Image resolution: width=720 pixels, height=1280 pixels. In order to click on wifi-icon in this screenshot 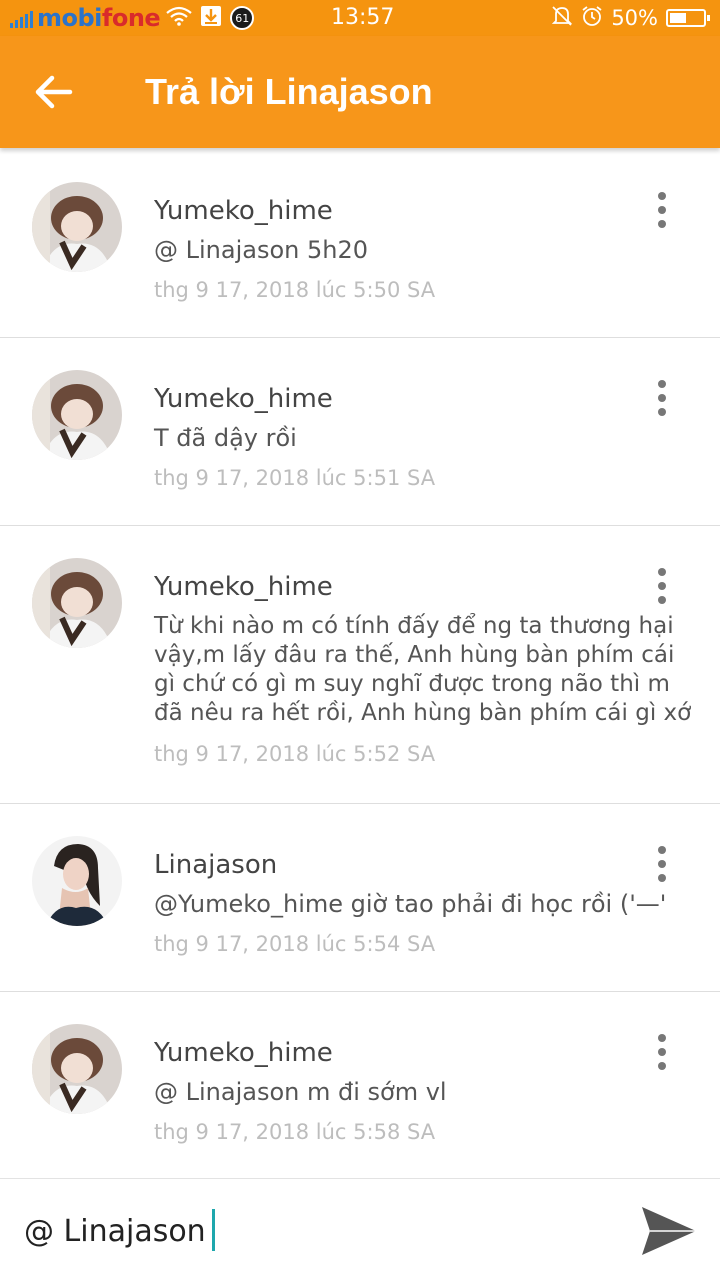, I will do `click(179, 18)`.